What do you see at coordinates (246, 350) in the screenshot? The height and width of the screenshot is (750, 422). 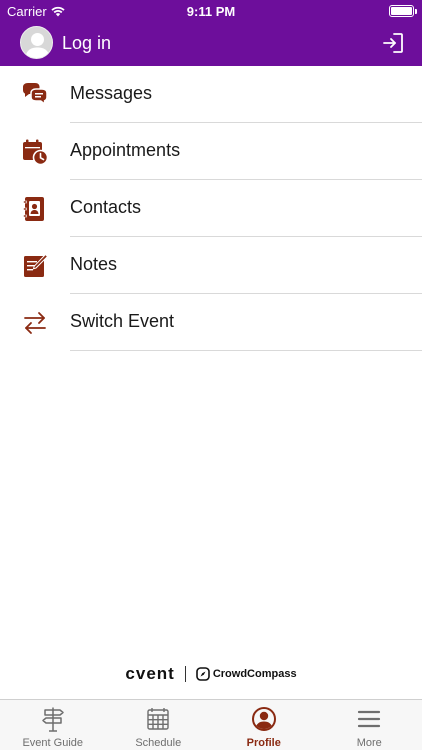 I see `divider` at bounding box center [246, 350].